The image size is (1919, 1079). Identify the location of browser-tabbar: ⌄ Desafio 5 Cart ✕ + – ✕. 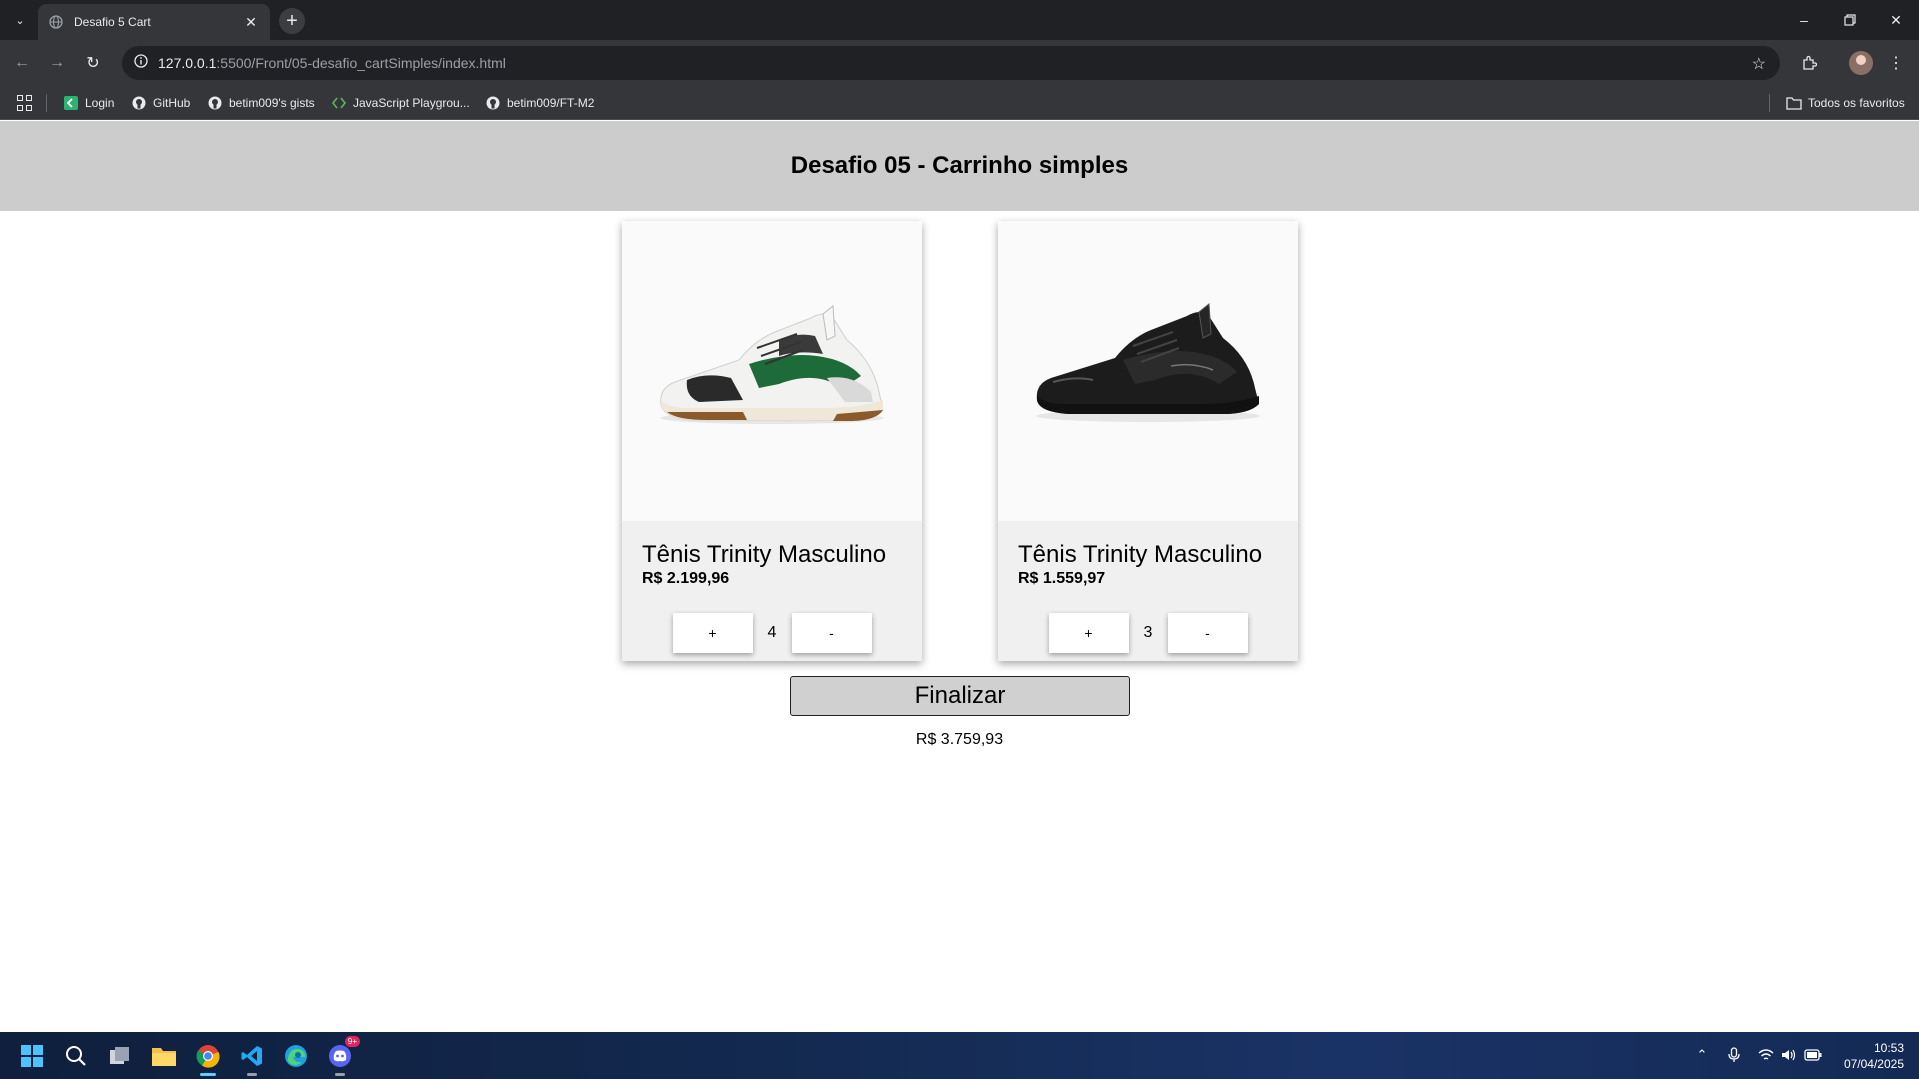
(959, 20).